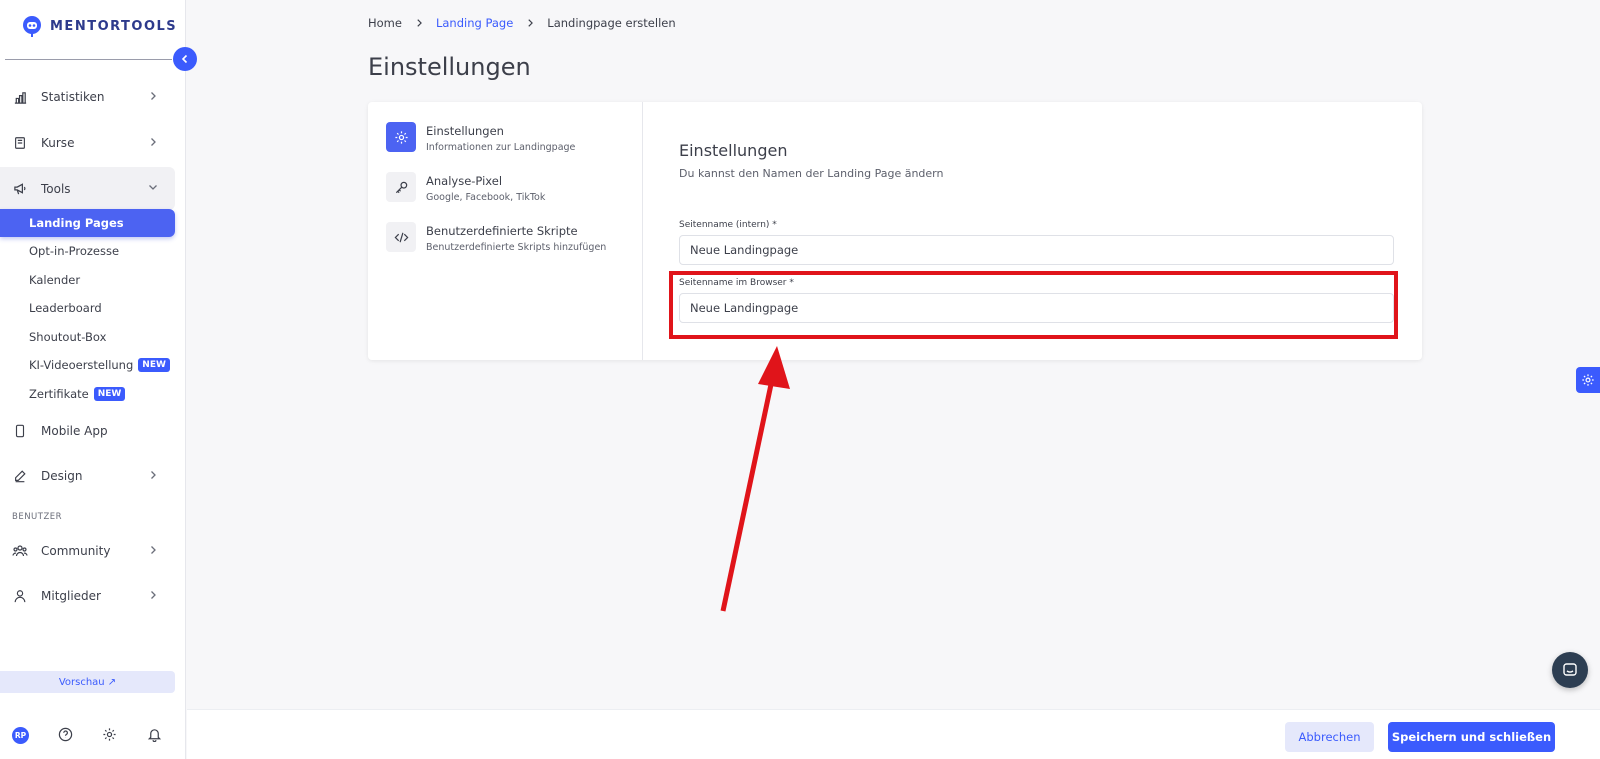 This screenshot has width=1600, height=759. I want to click on breadcrumb-current: Landingpage erstellen, so click(611, 23).